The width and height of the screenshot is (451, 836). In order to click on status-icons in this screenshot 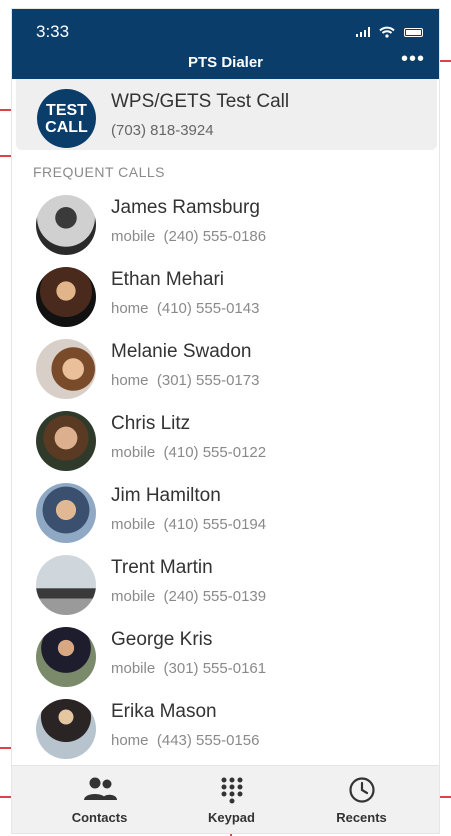, I will do `click(389, 32)`.